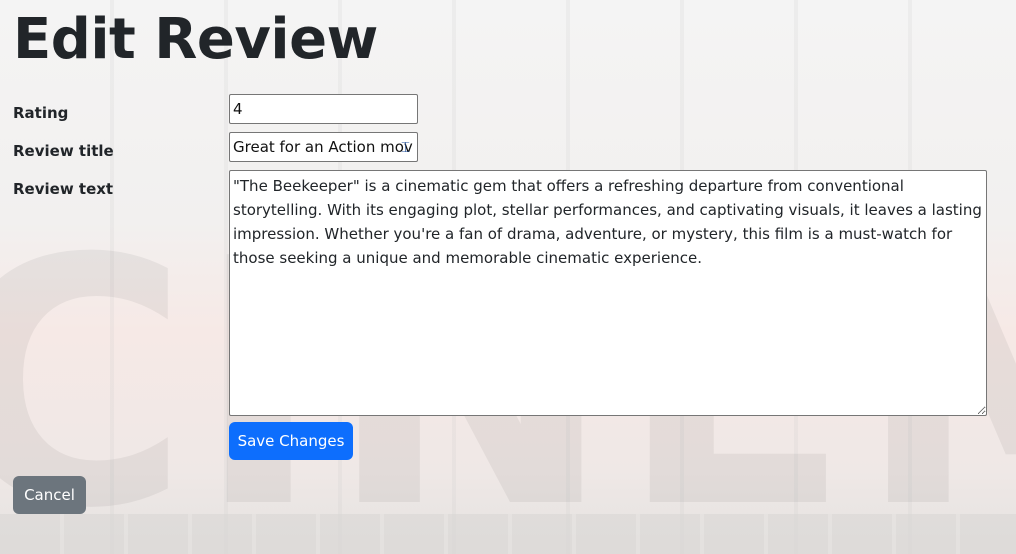  I want to click on cancel-button: Cancel, so click(49, 495).